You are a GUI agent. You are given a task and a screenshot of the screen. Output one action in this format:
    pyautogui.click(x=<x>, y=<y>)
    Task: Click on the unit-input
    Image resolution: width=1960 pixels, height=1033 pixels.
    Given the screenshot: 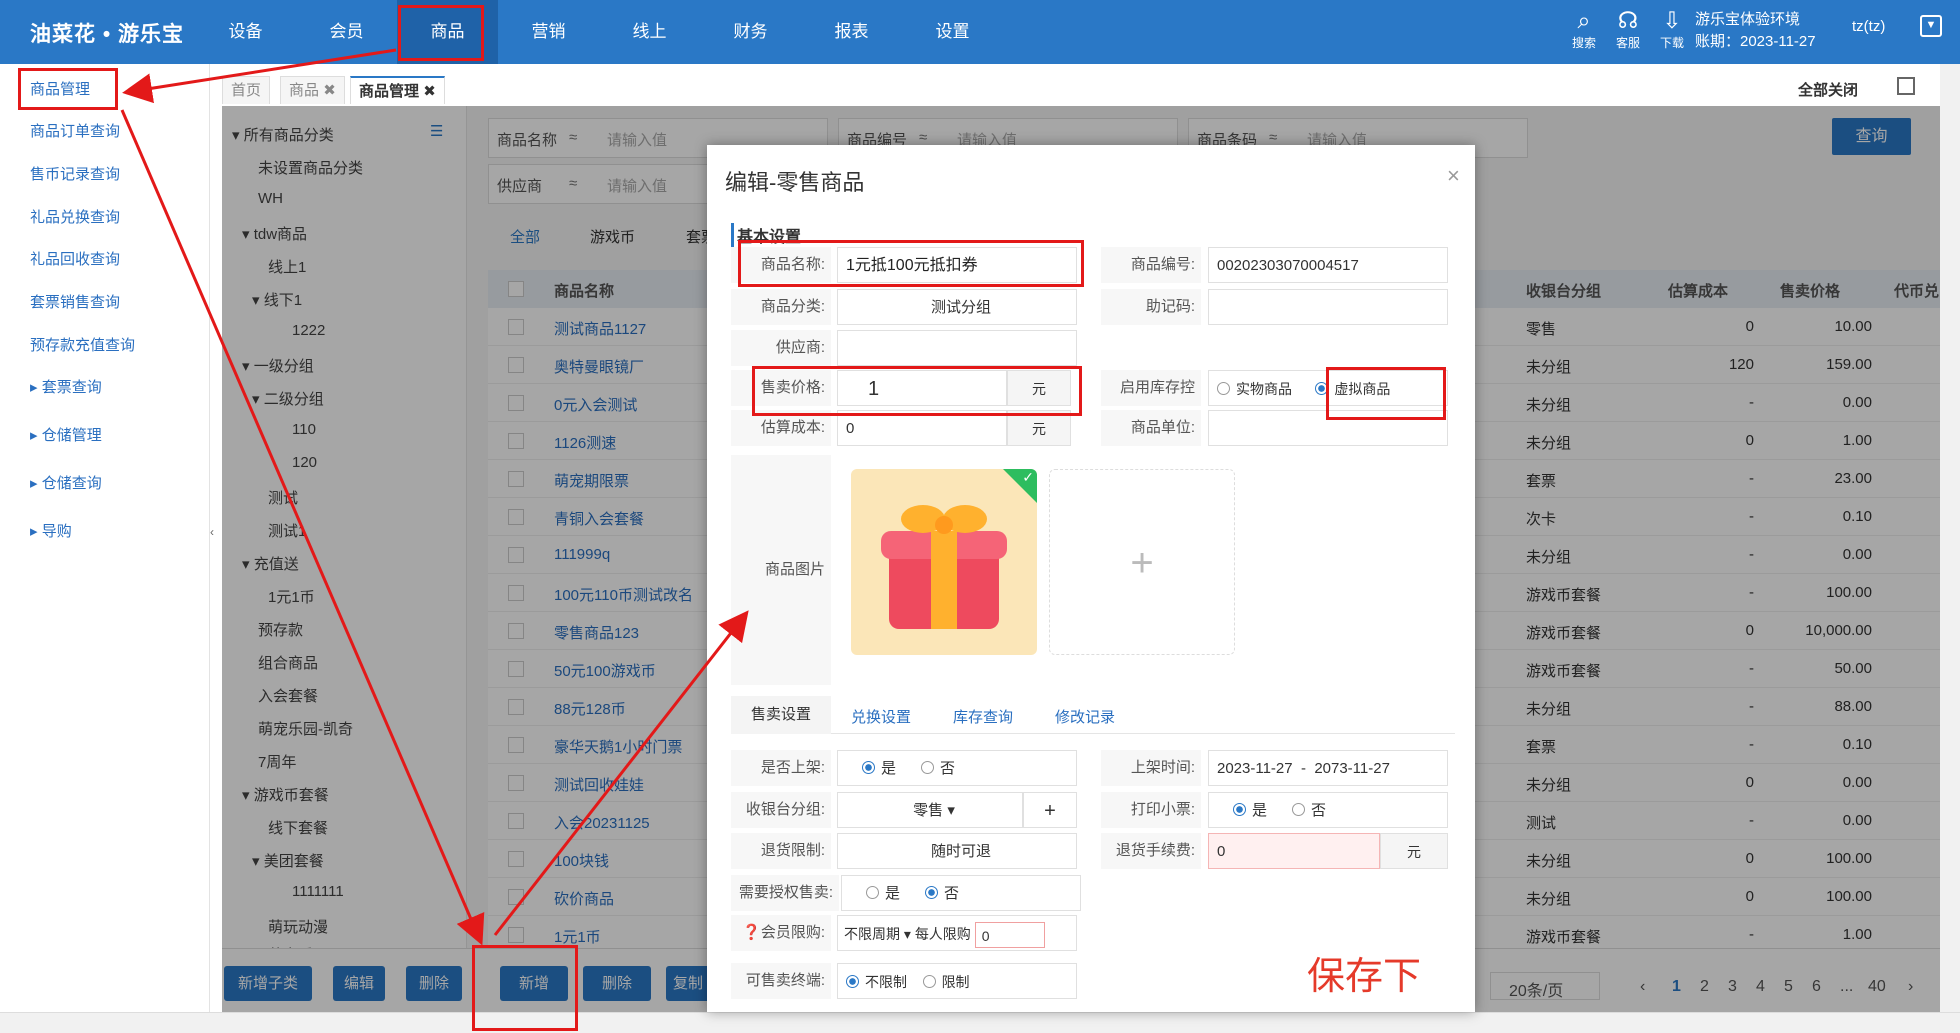 What is the action you would take?
    pyautogui.click(x=1328, y=428)
    